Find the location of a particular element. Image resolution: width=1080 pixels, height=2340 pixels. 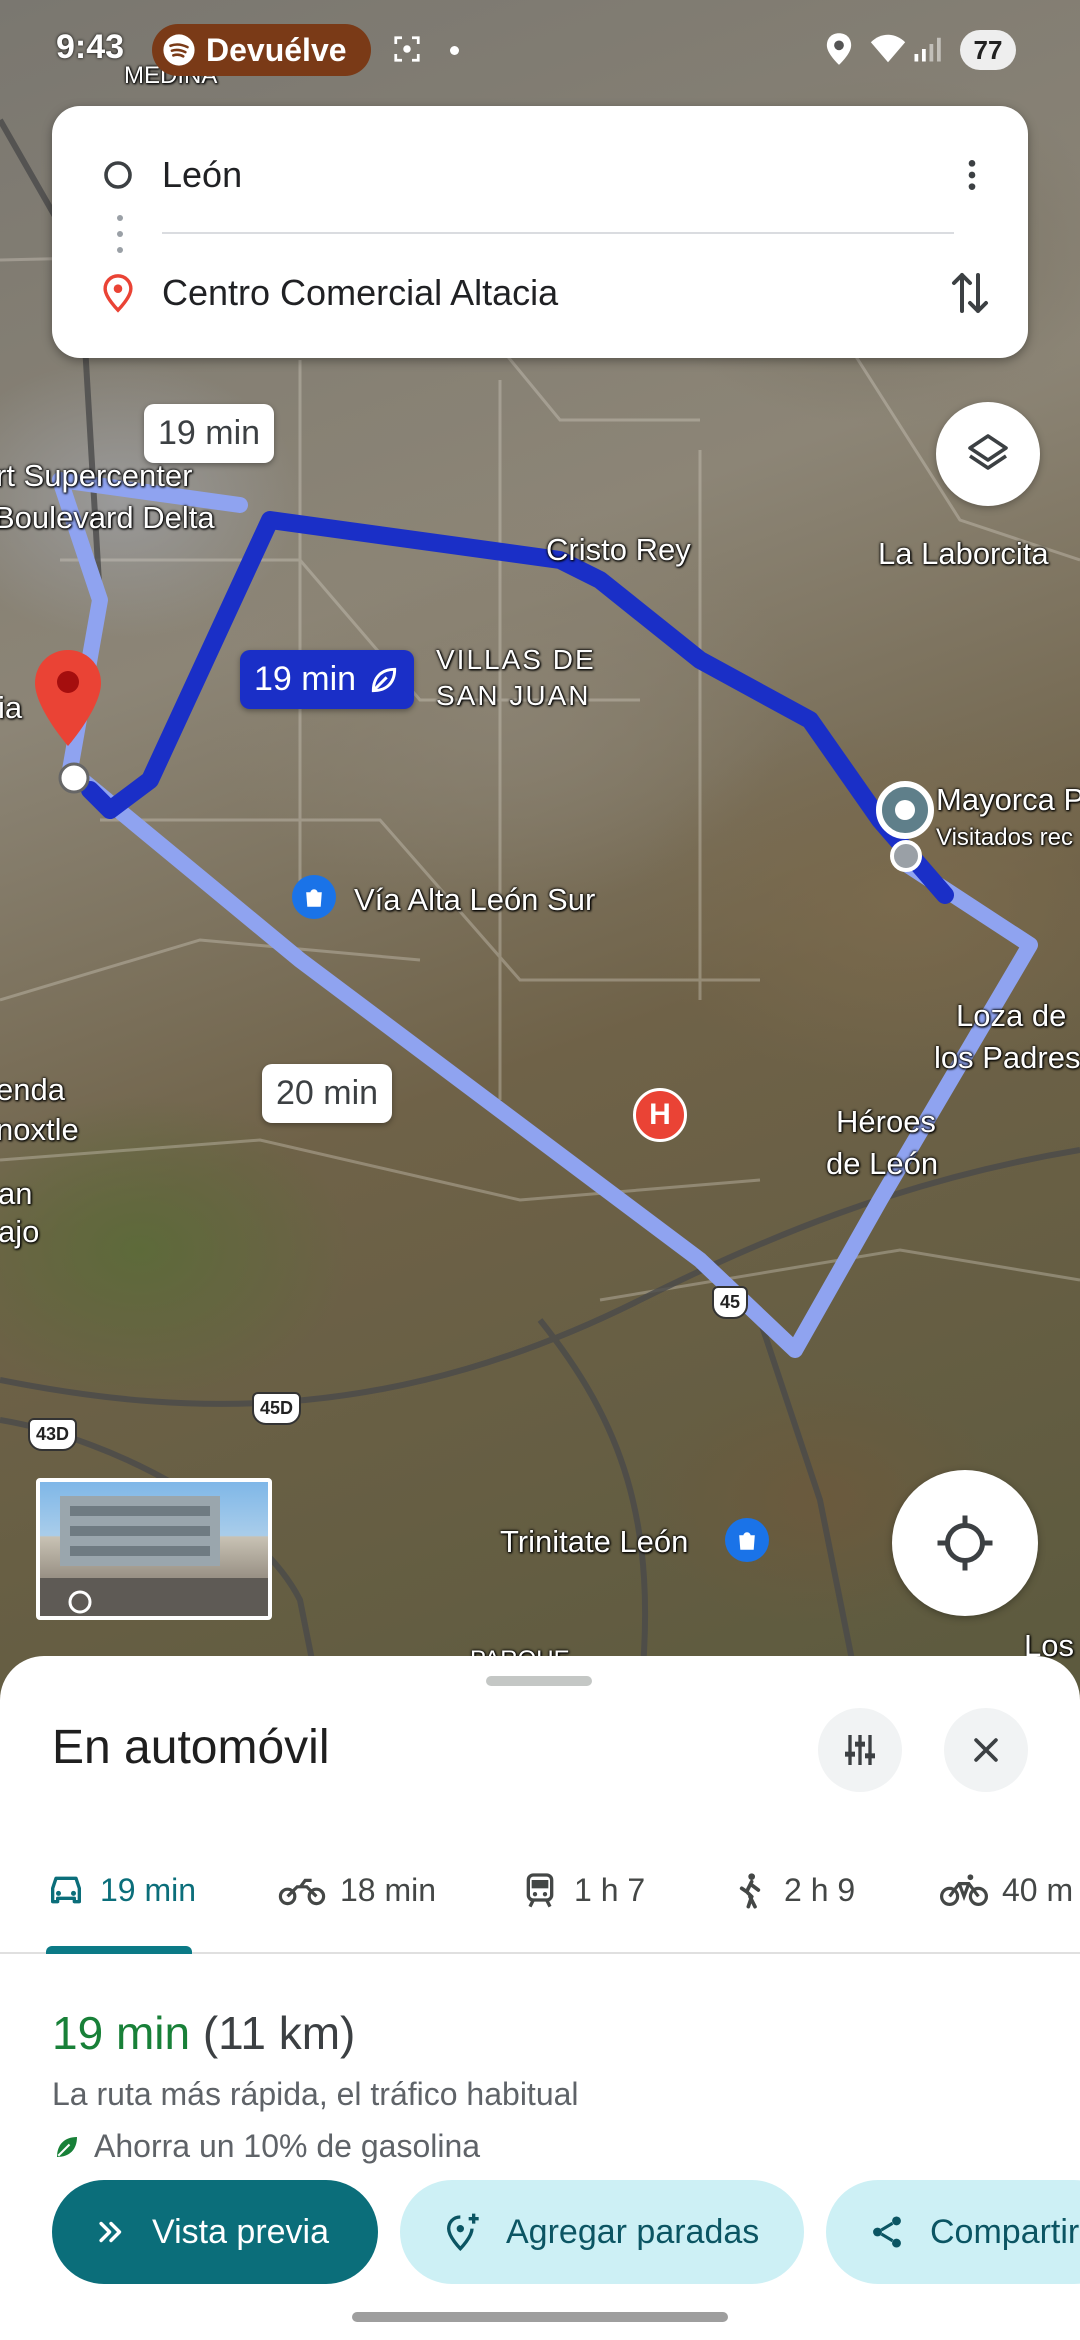

travel-mode-tabs: 19 min 18 min 1 h 7 2 h 9 40 m is located at coordinates (540, 1890).